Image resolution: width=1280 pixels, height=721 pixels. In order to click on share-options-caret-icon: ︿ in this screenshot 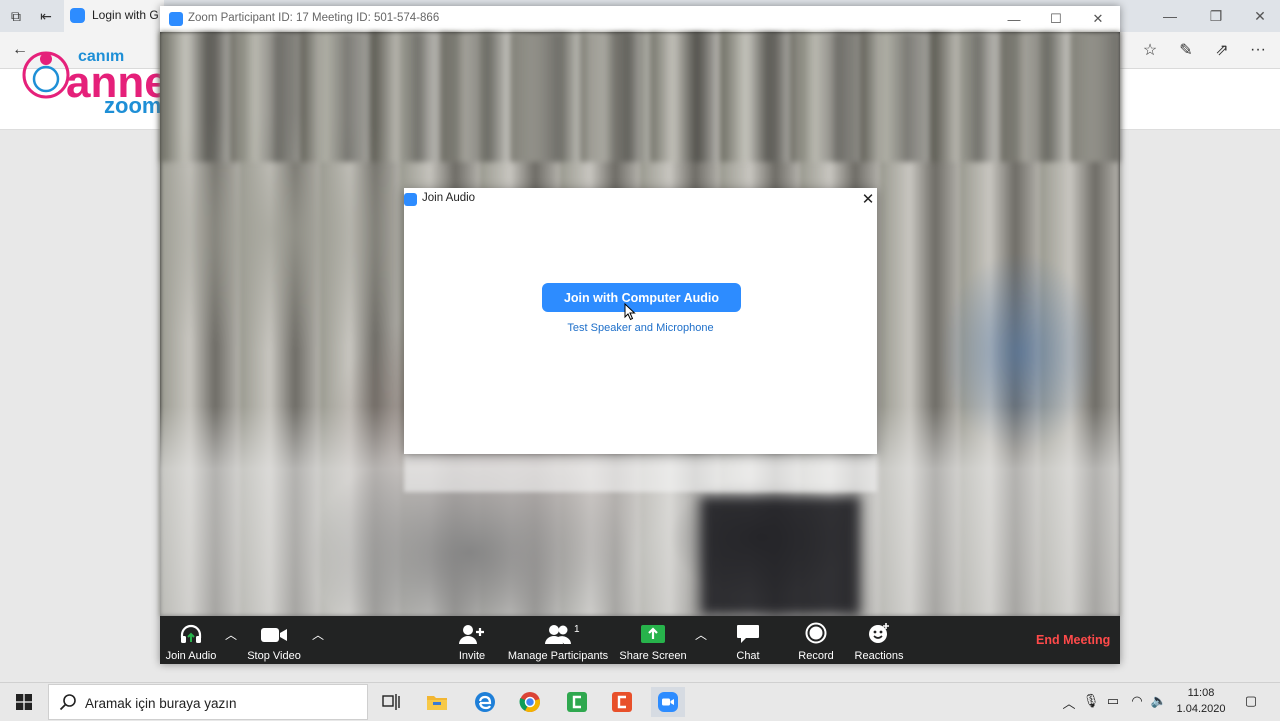, I will do `click(701, 634)`.